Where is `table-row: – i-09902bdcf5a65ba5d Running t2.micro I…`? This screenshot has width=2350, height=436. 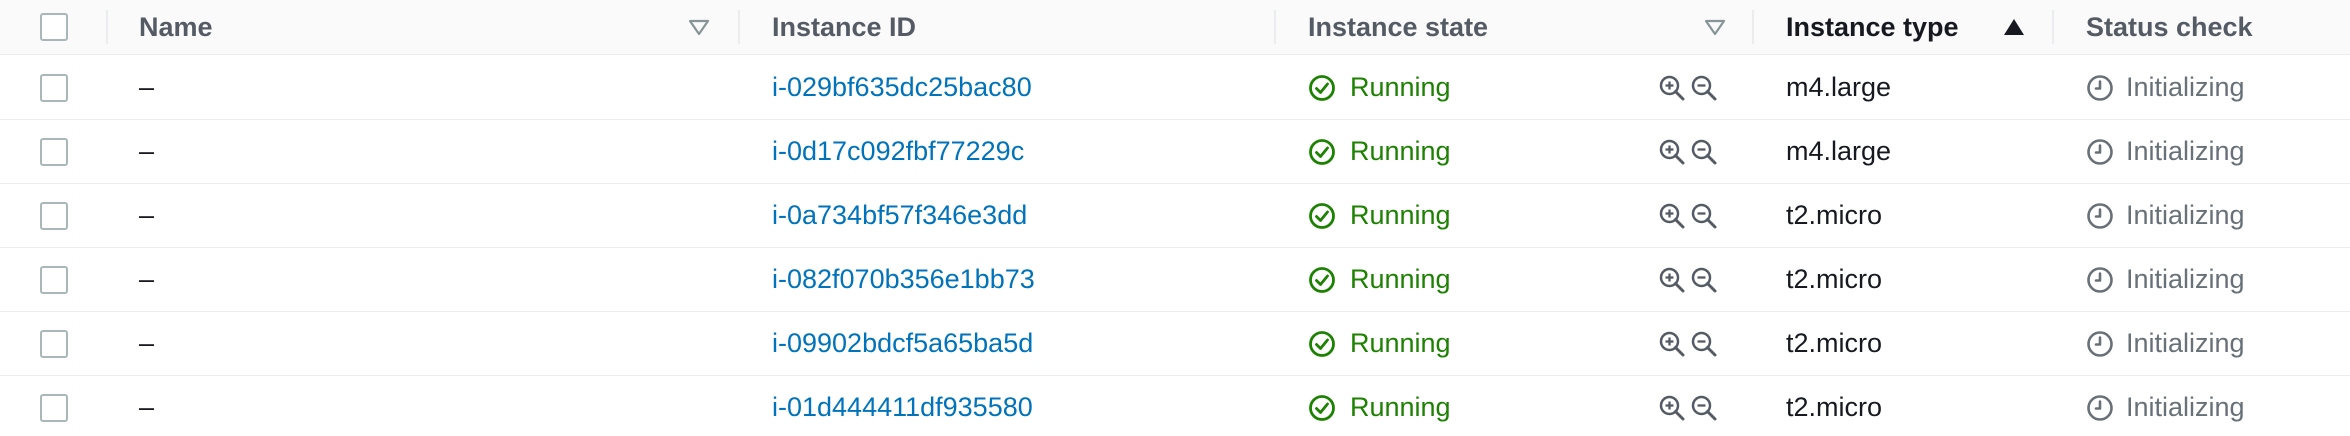 table-row: – i-09902bdcf5a65ba5d Running t2.micro I… is located at coordinates (1175, 344).